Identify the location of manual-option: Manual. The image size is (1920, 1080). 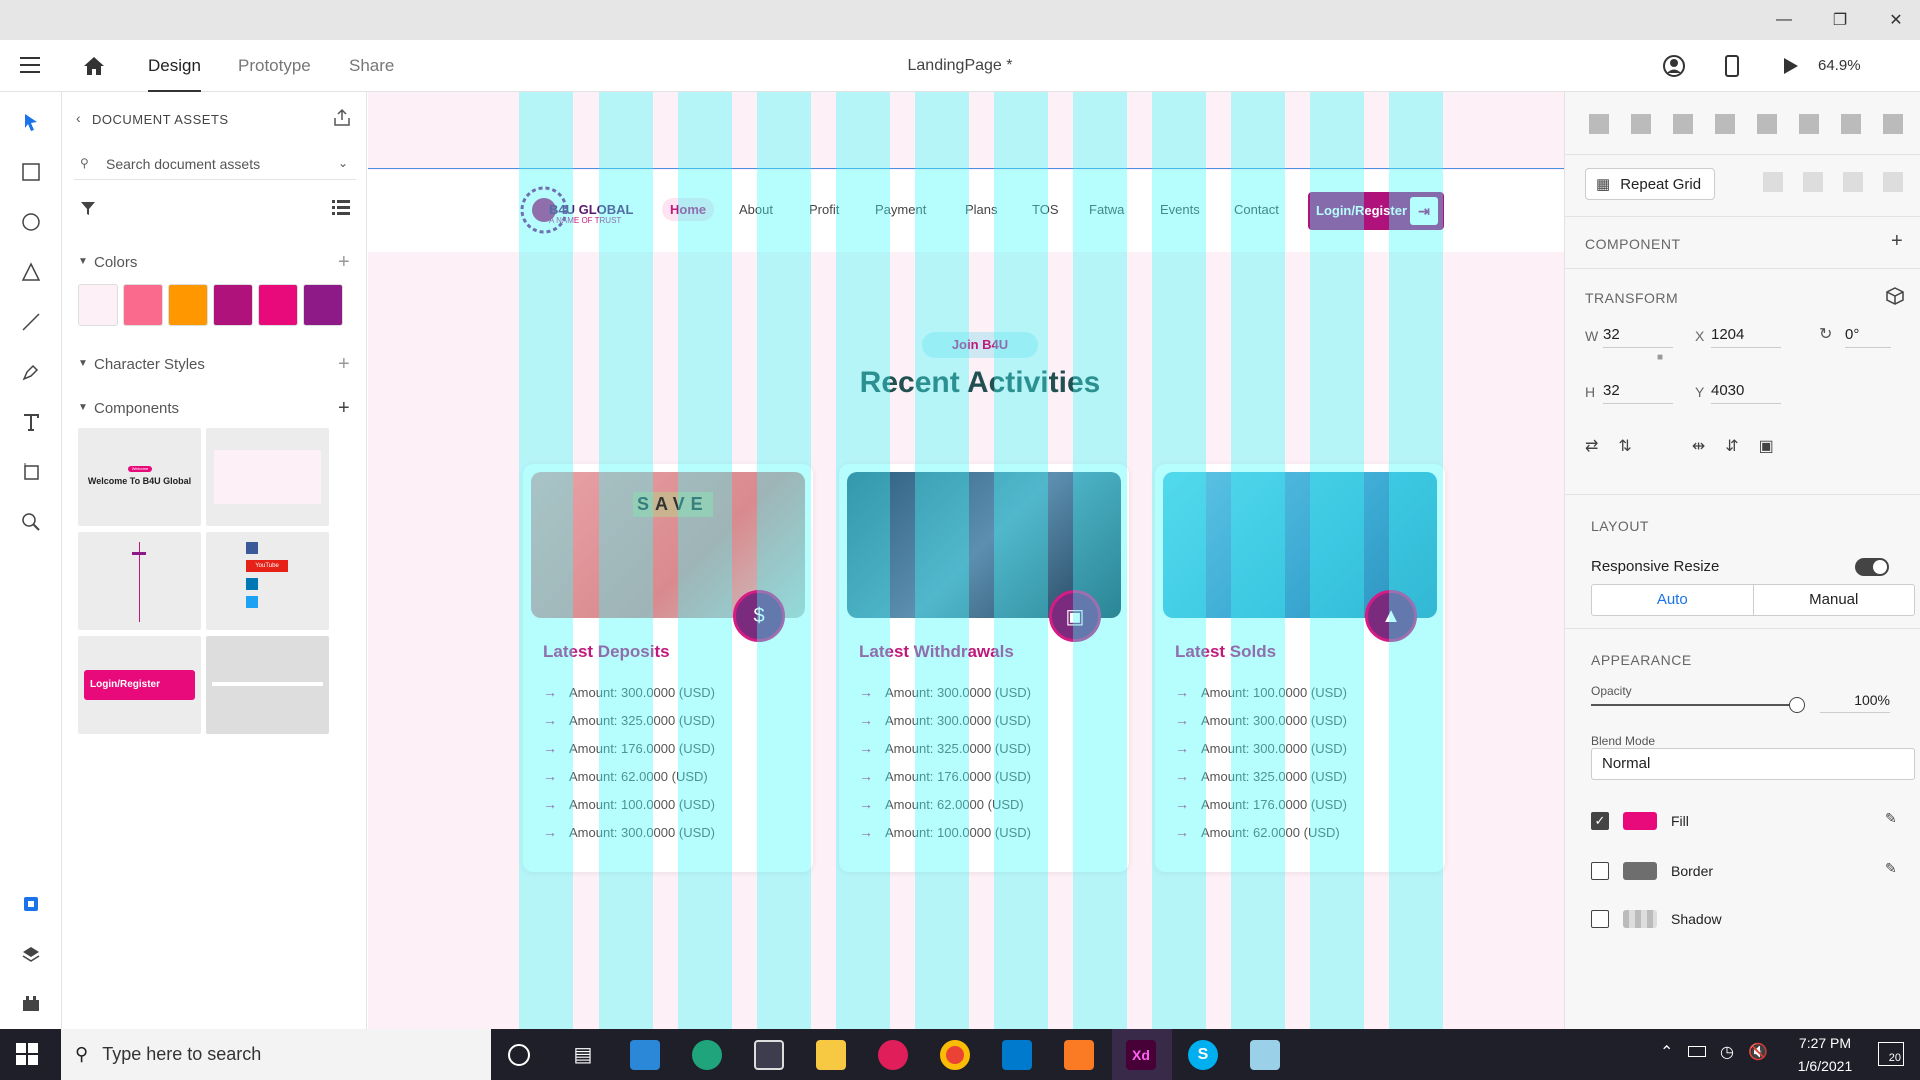
(1834, 600).